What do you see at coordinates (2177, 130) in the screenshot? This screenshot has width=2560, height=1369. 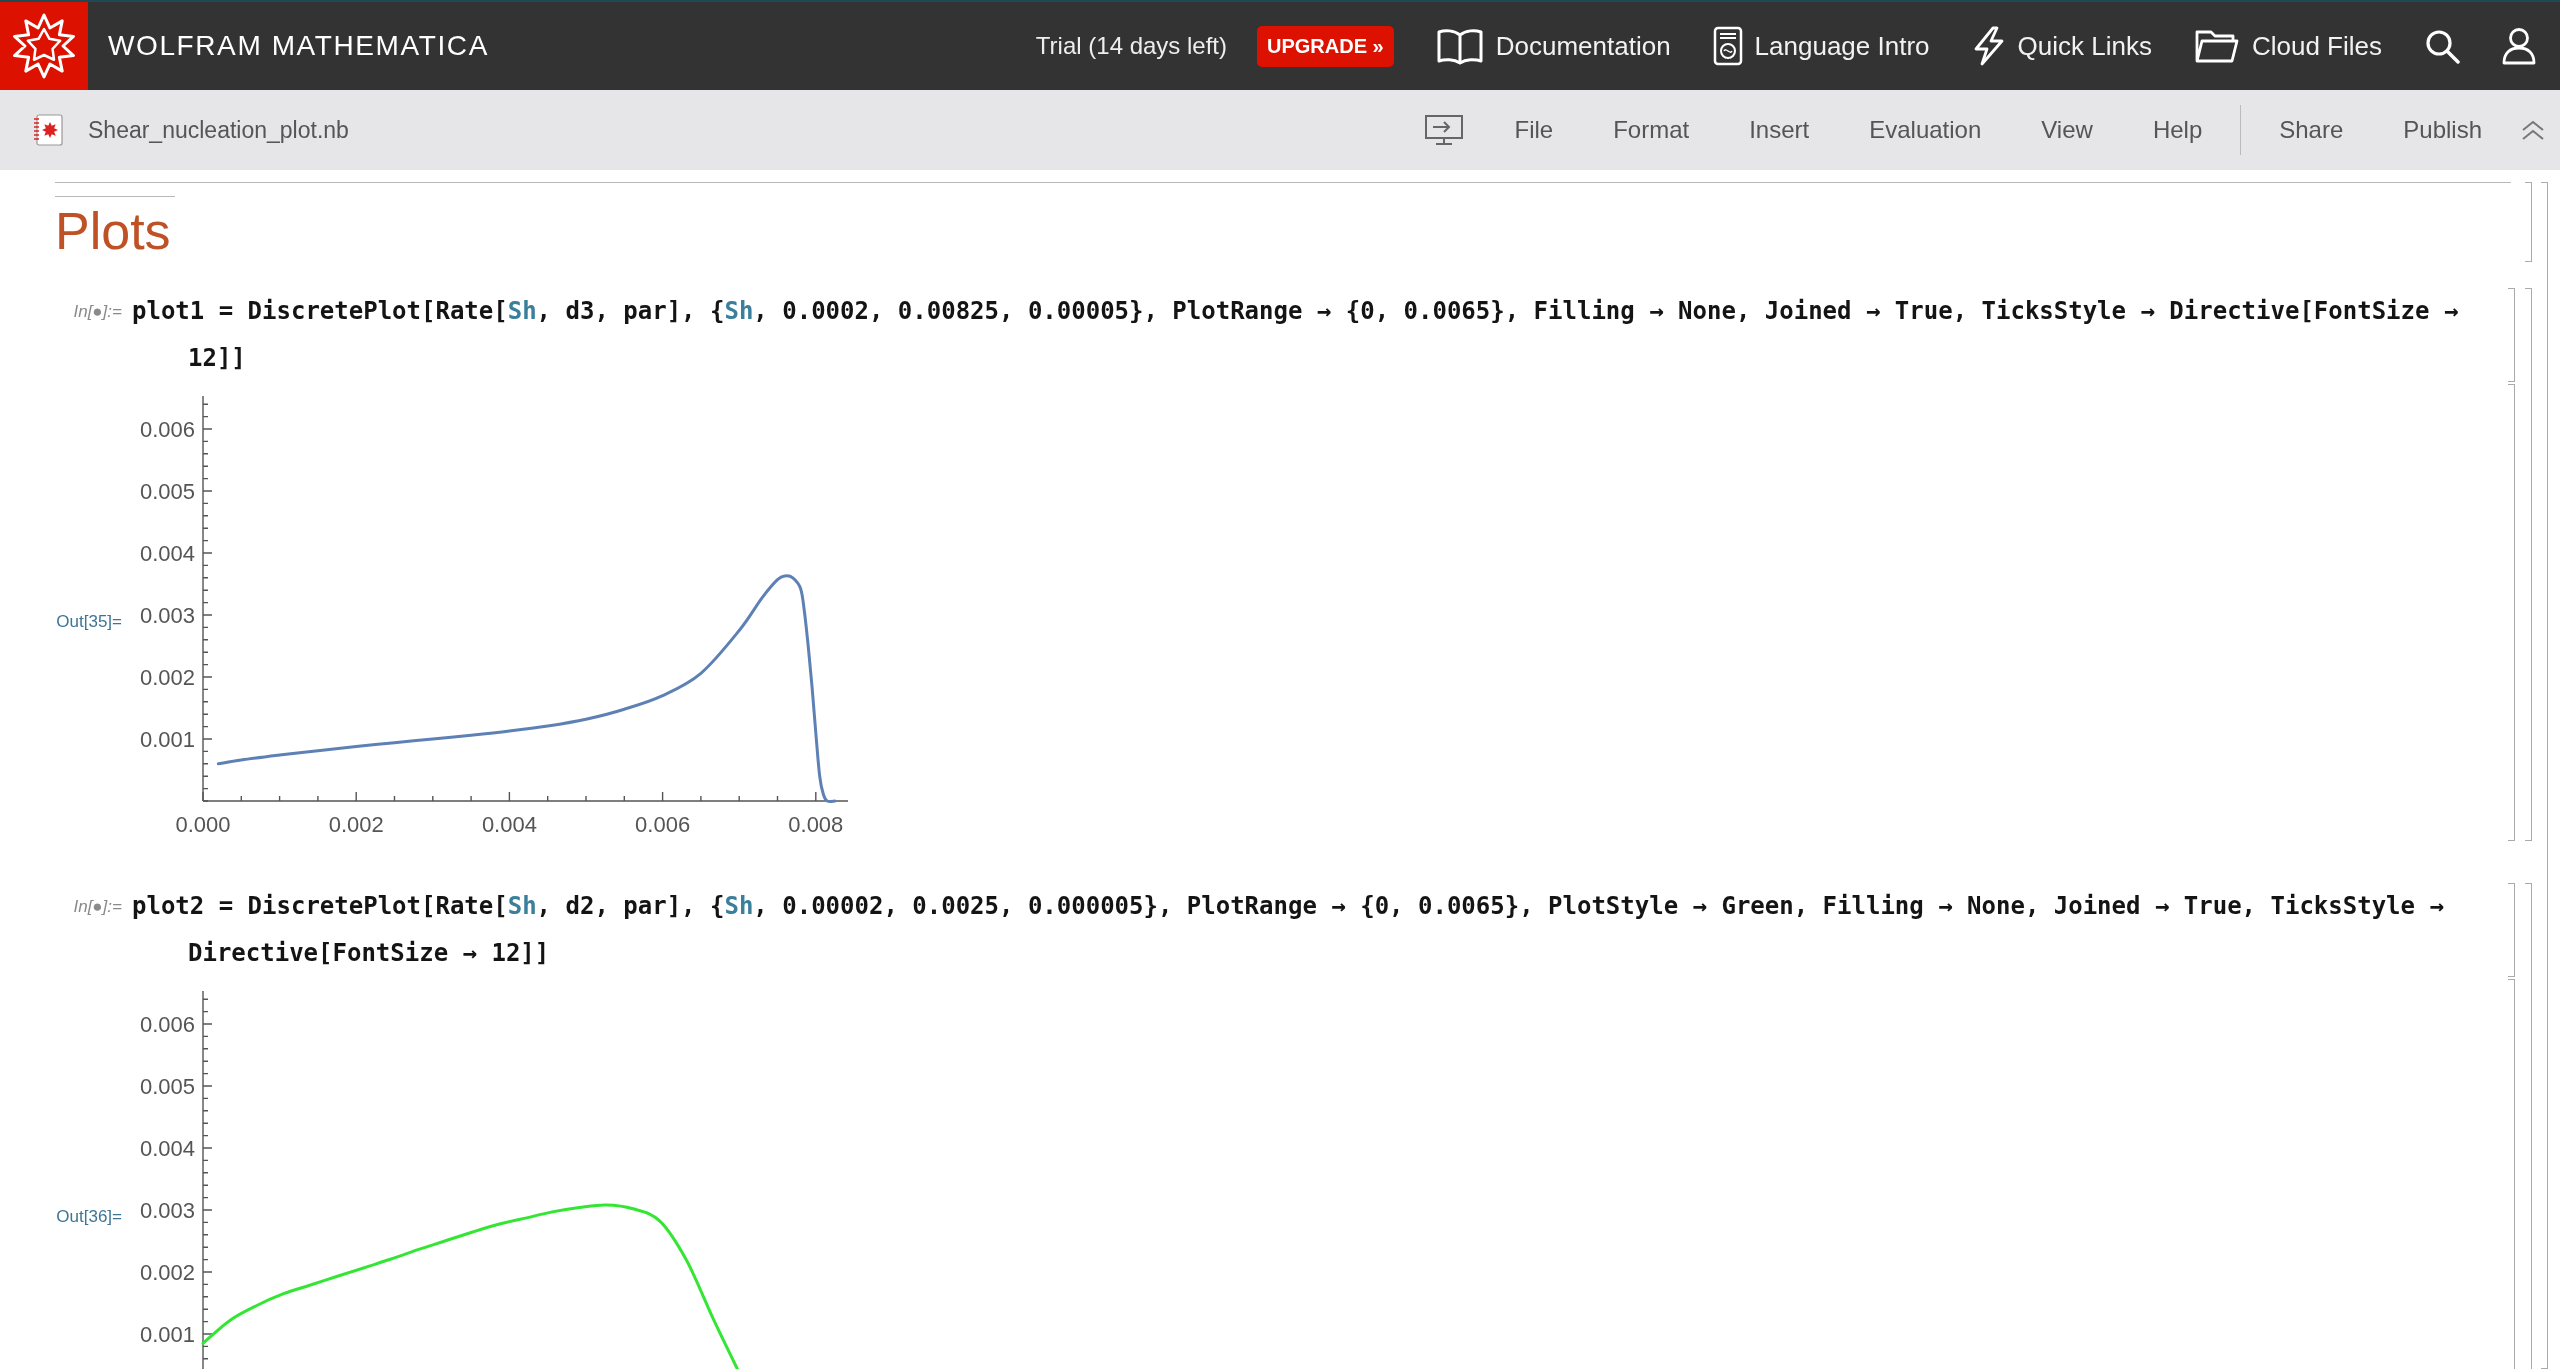 I see `menu-item: Help` at bounding box center [2177, 130].